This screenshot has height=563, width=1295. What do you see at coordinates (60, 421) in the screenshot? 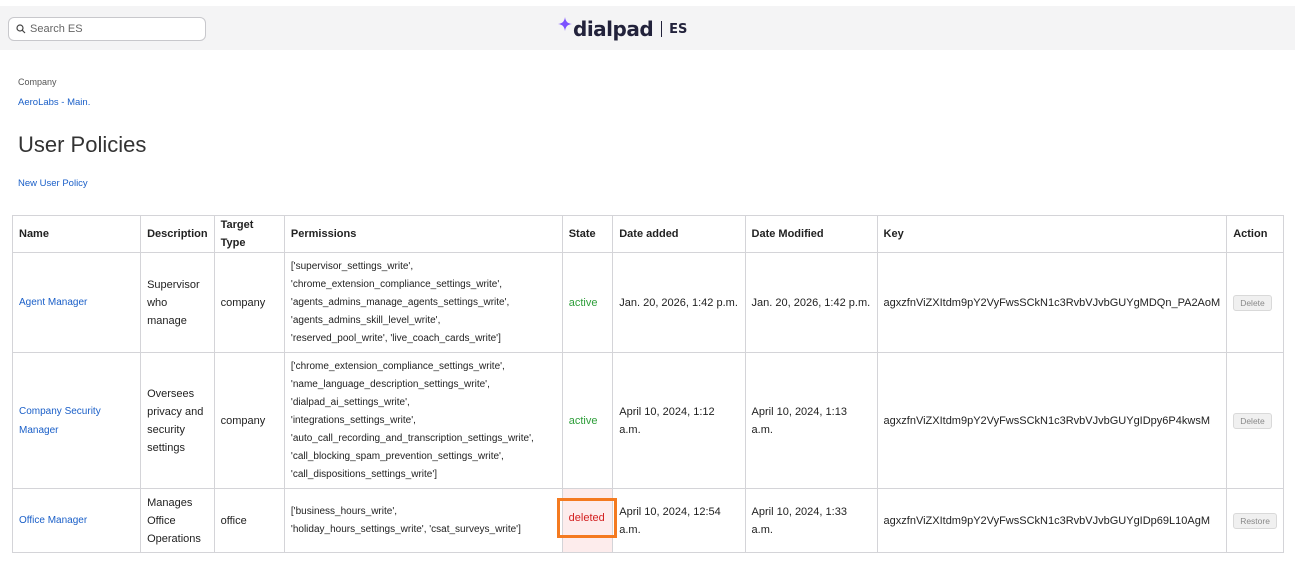
I see `policy-name-link: Company Security Manager` at bounding box center [60, 421].